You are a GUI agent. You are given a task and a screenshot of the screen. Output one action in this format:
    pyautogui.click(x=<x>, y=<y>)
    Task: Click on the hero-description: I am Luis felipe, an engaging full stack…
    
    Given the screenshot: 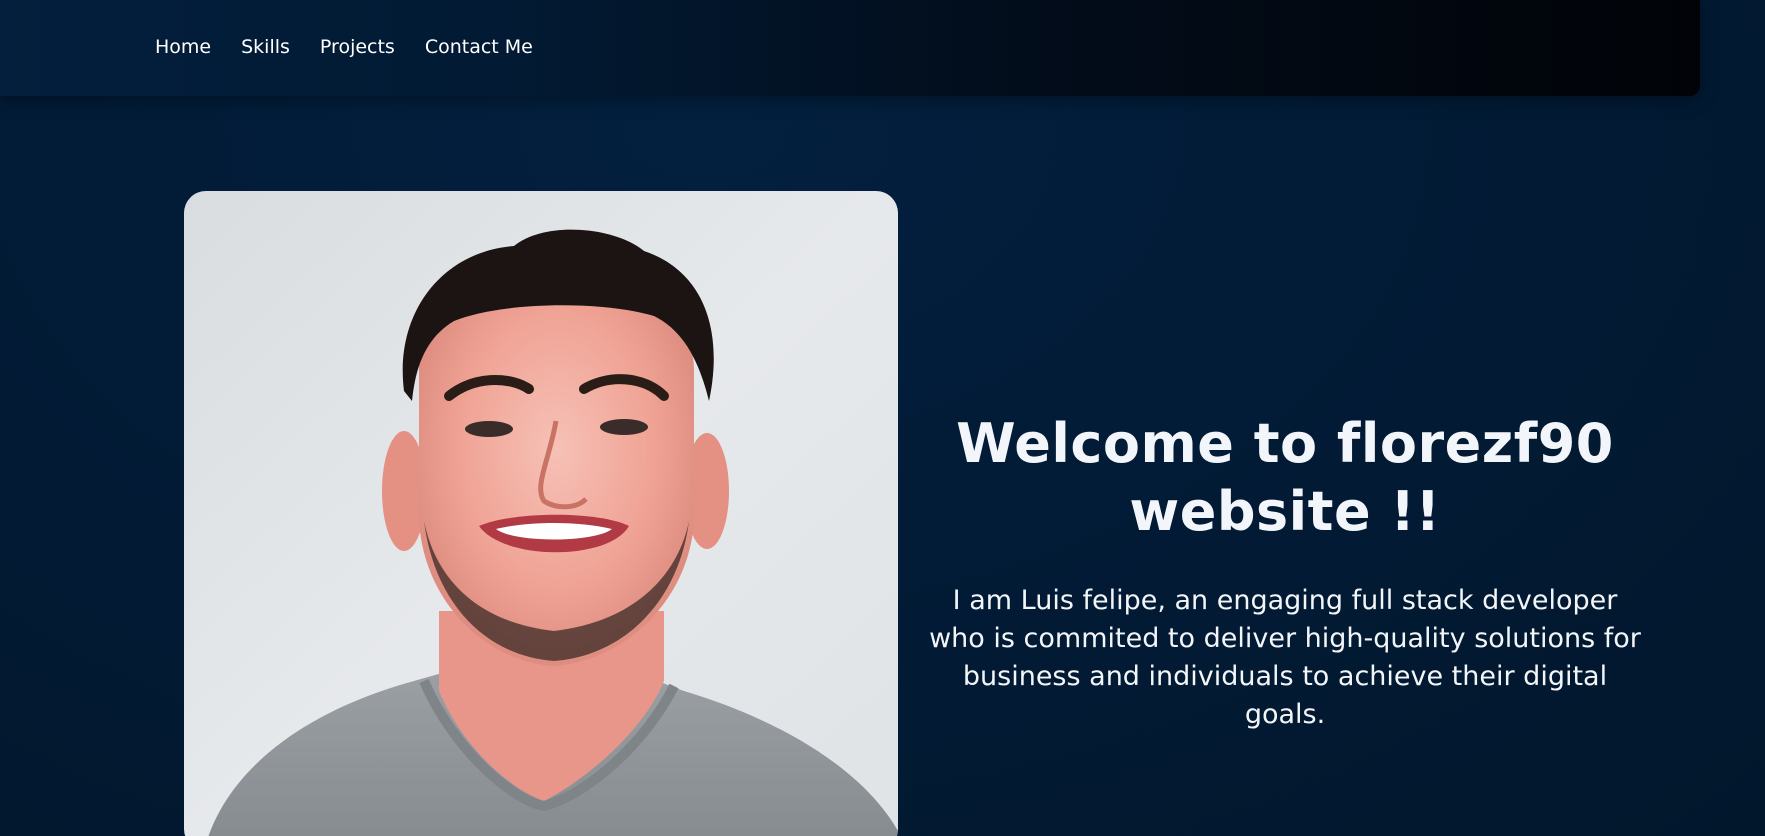 What is the action you would take?
    pyautogui.click(x=1285, y=657)
    